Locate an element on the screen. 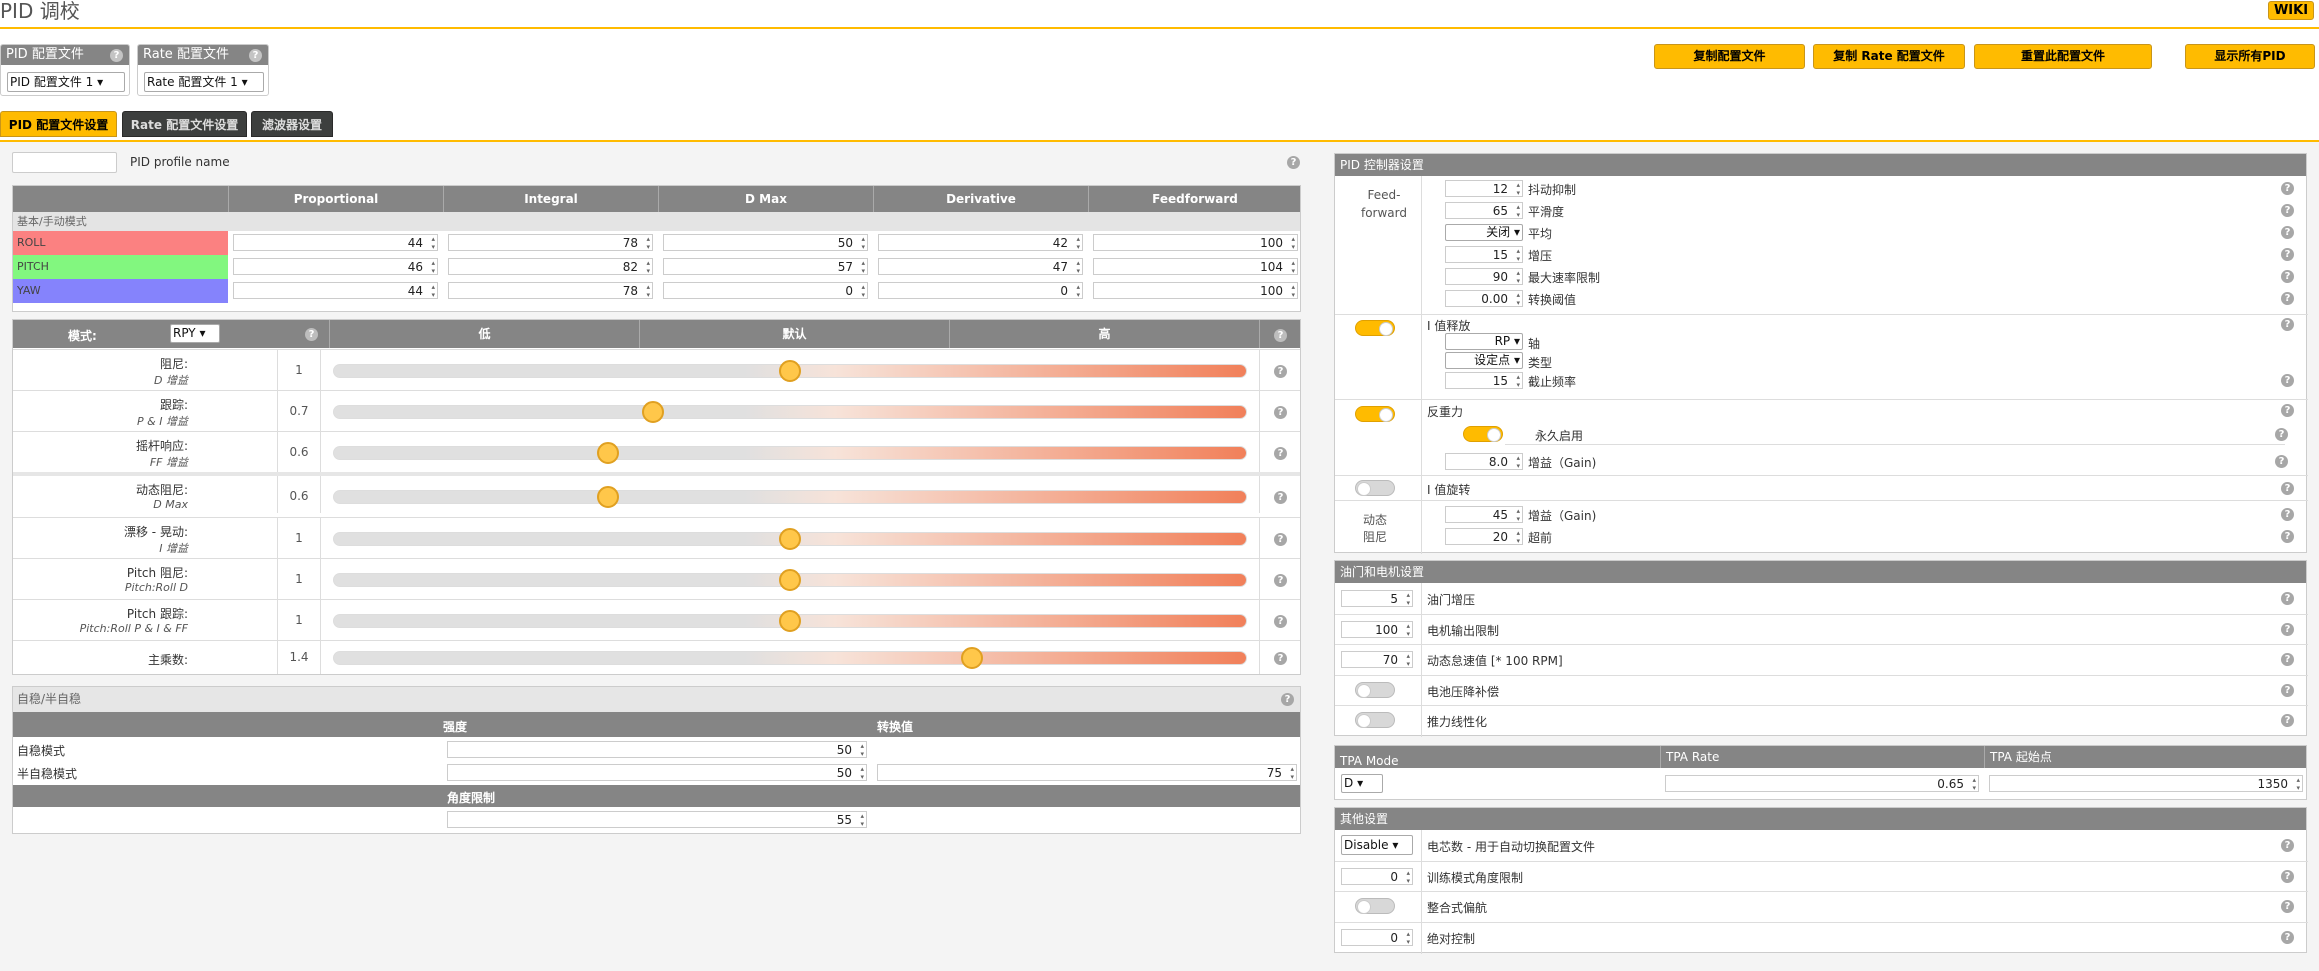 The height and width of the screenshot is (971, 2319). rate-profile-select: Rate 配置文件 1 ▾ is located at coordinates (204, 82).